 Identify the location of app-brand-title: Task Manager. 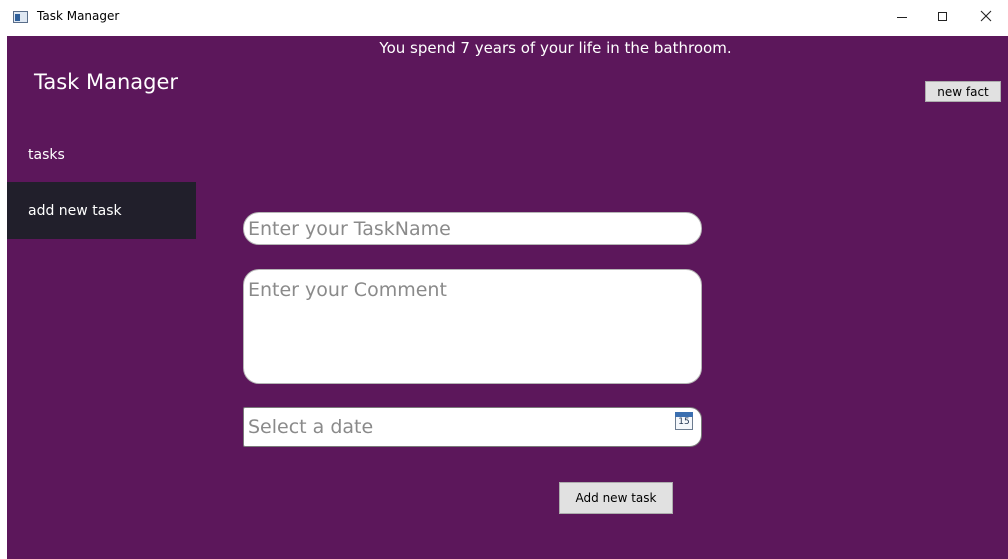
(106, 82).